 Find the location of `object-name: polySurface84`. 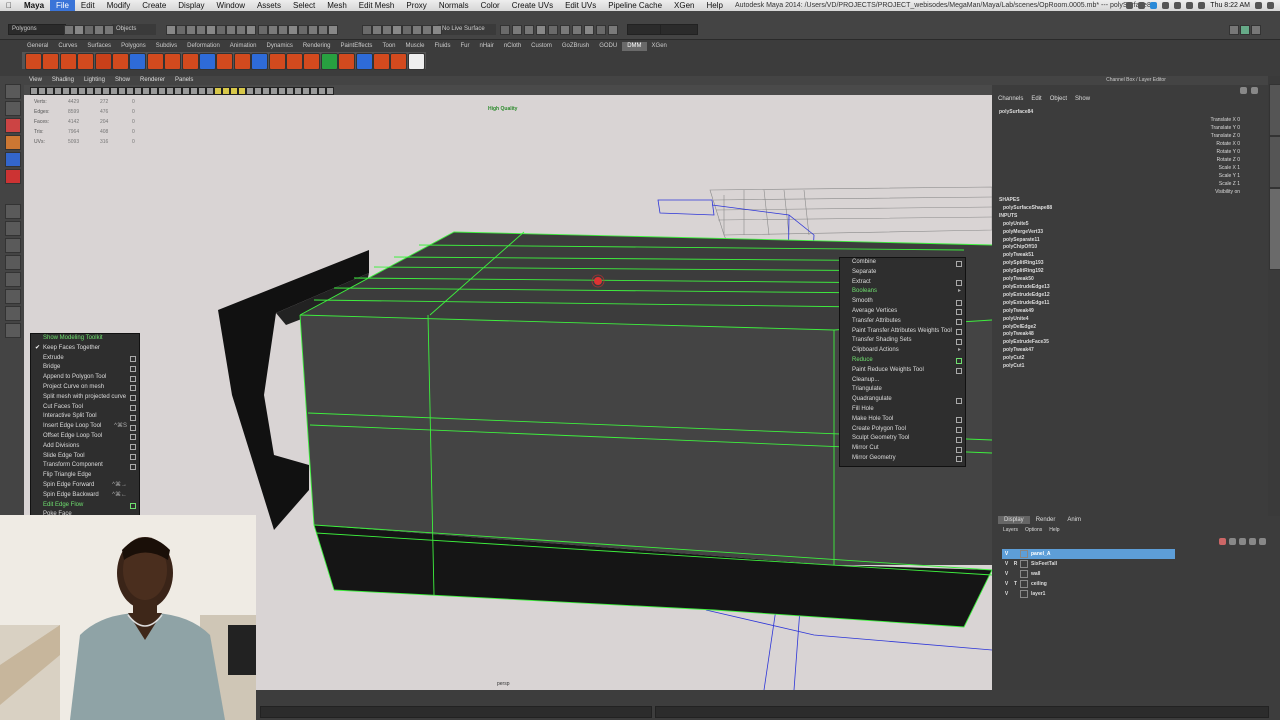

object-name: polySurface84 is located at coordinates (1016, 112).